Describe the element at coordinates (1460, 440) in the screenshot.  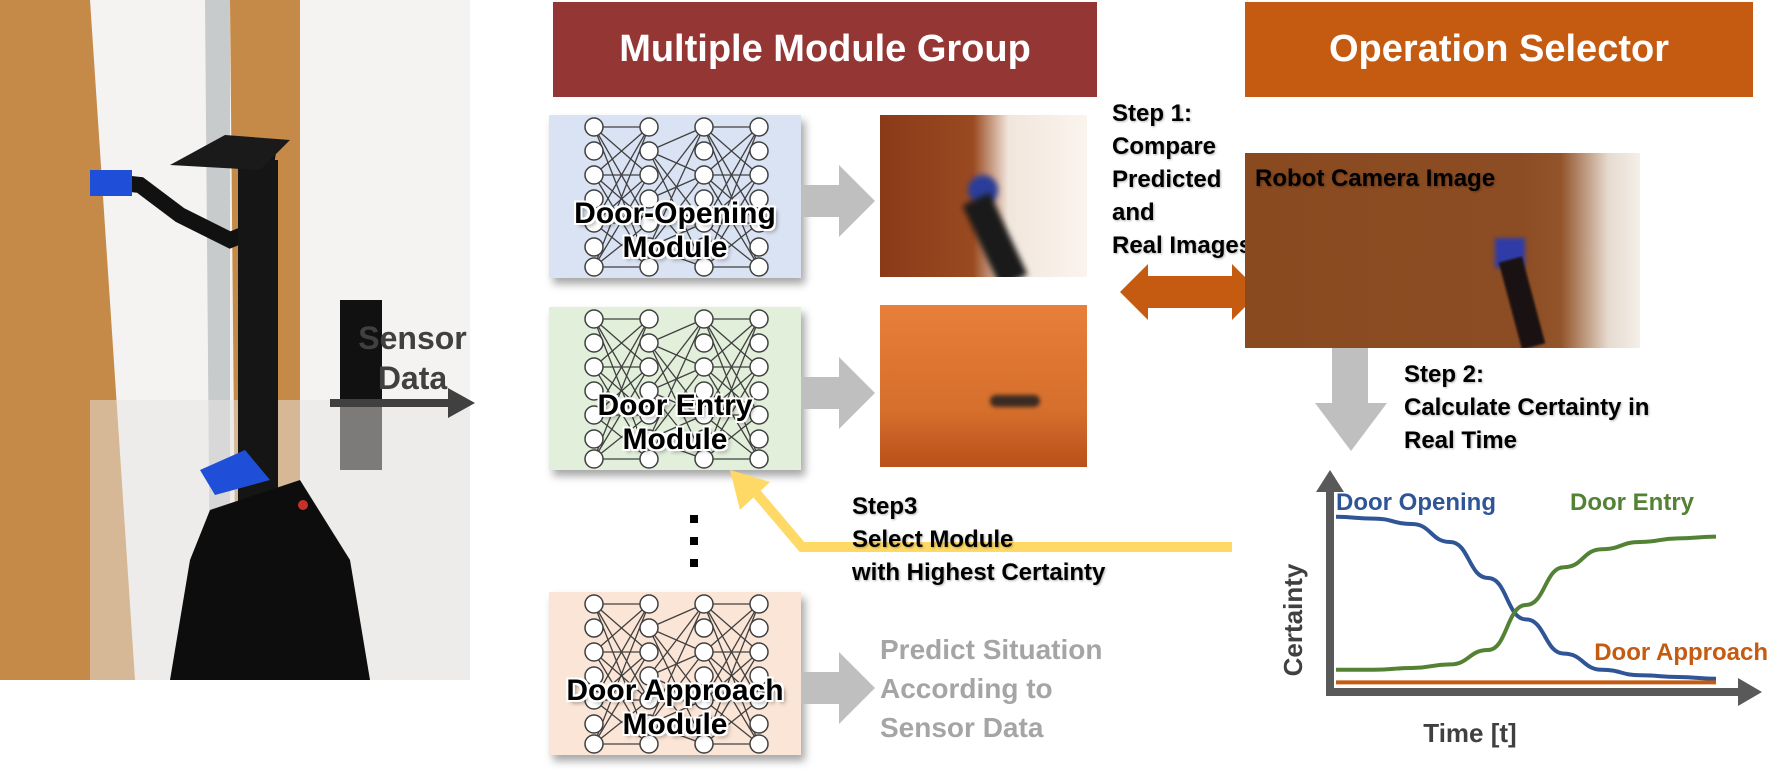
I see `step2-line: Real Time` at that location.